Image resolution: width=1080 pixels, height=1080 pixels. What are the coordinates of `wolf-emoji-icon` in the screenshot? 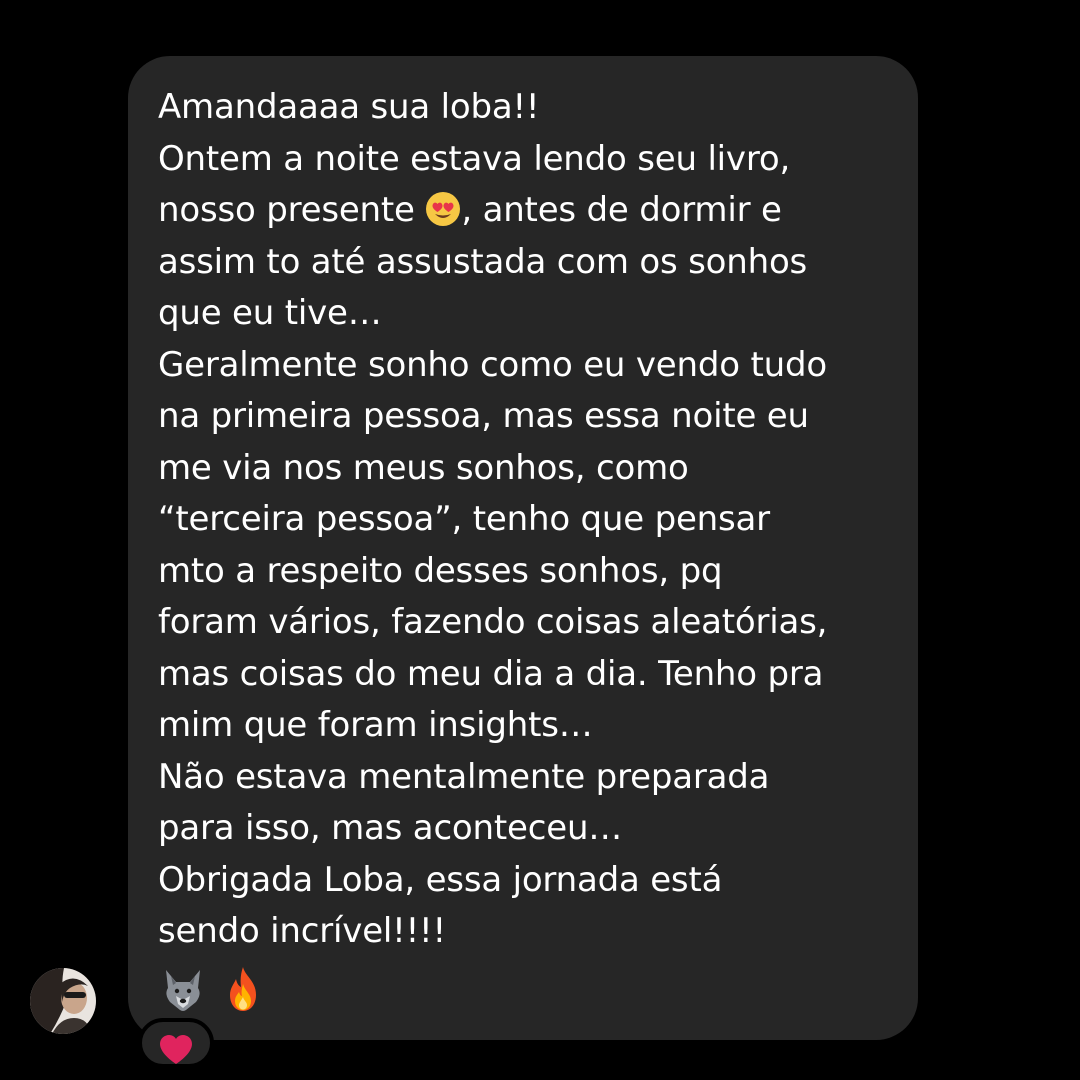 It's located at (183, 989).